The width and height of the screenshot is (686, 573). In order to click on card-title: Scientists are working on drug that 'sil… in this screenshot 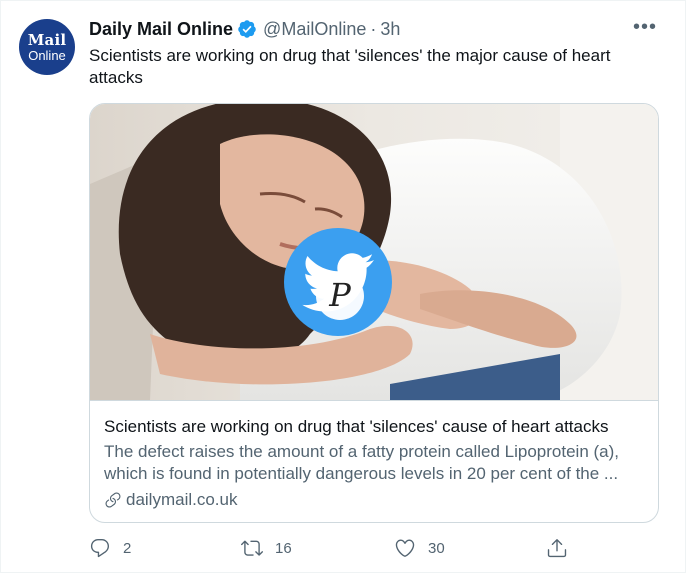, I will do `click(356, 426)`.